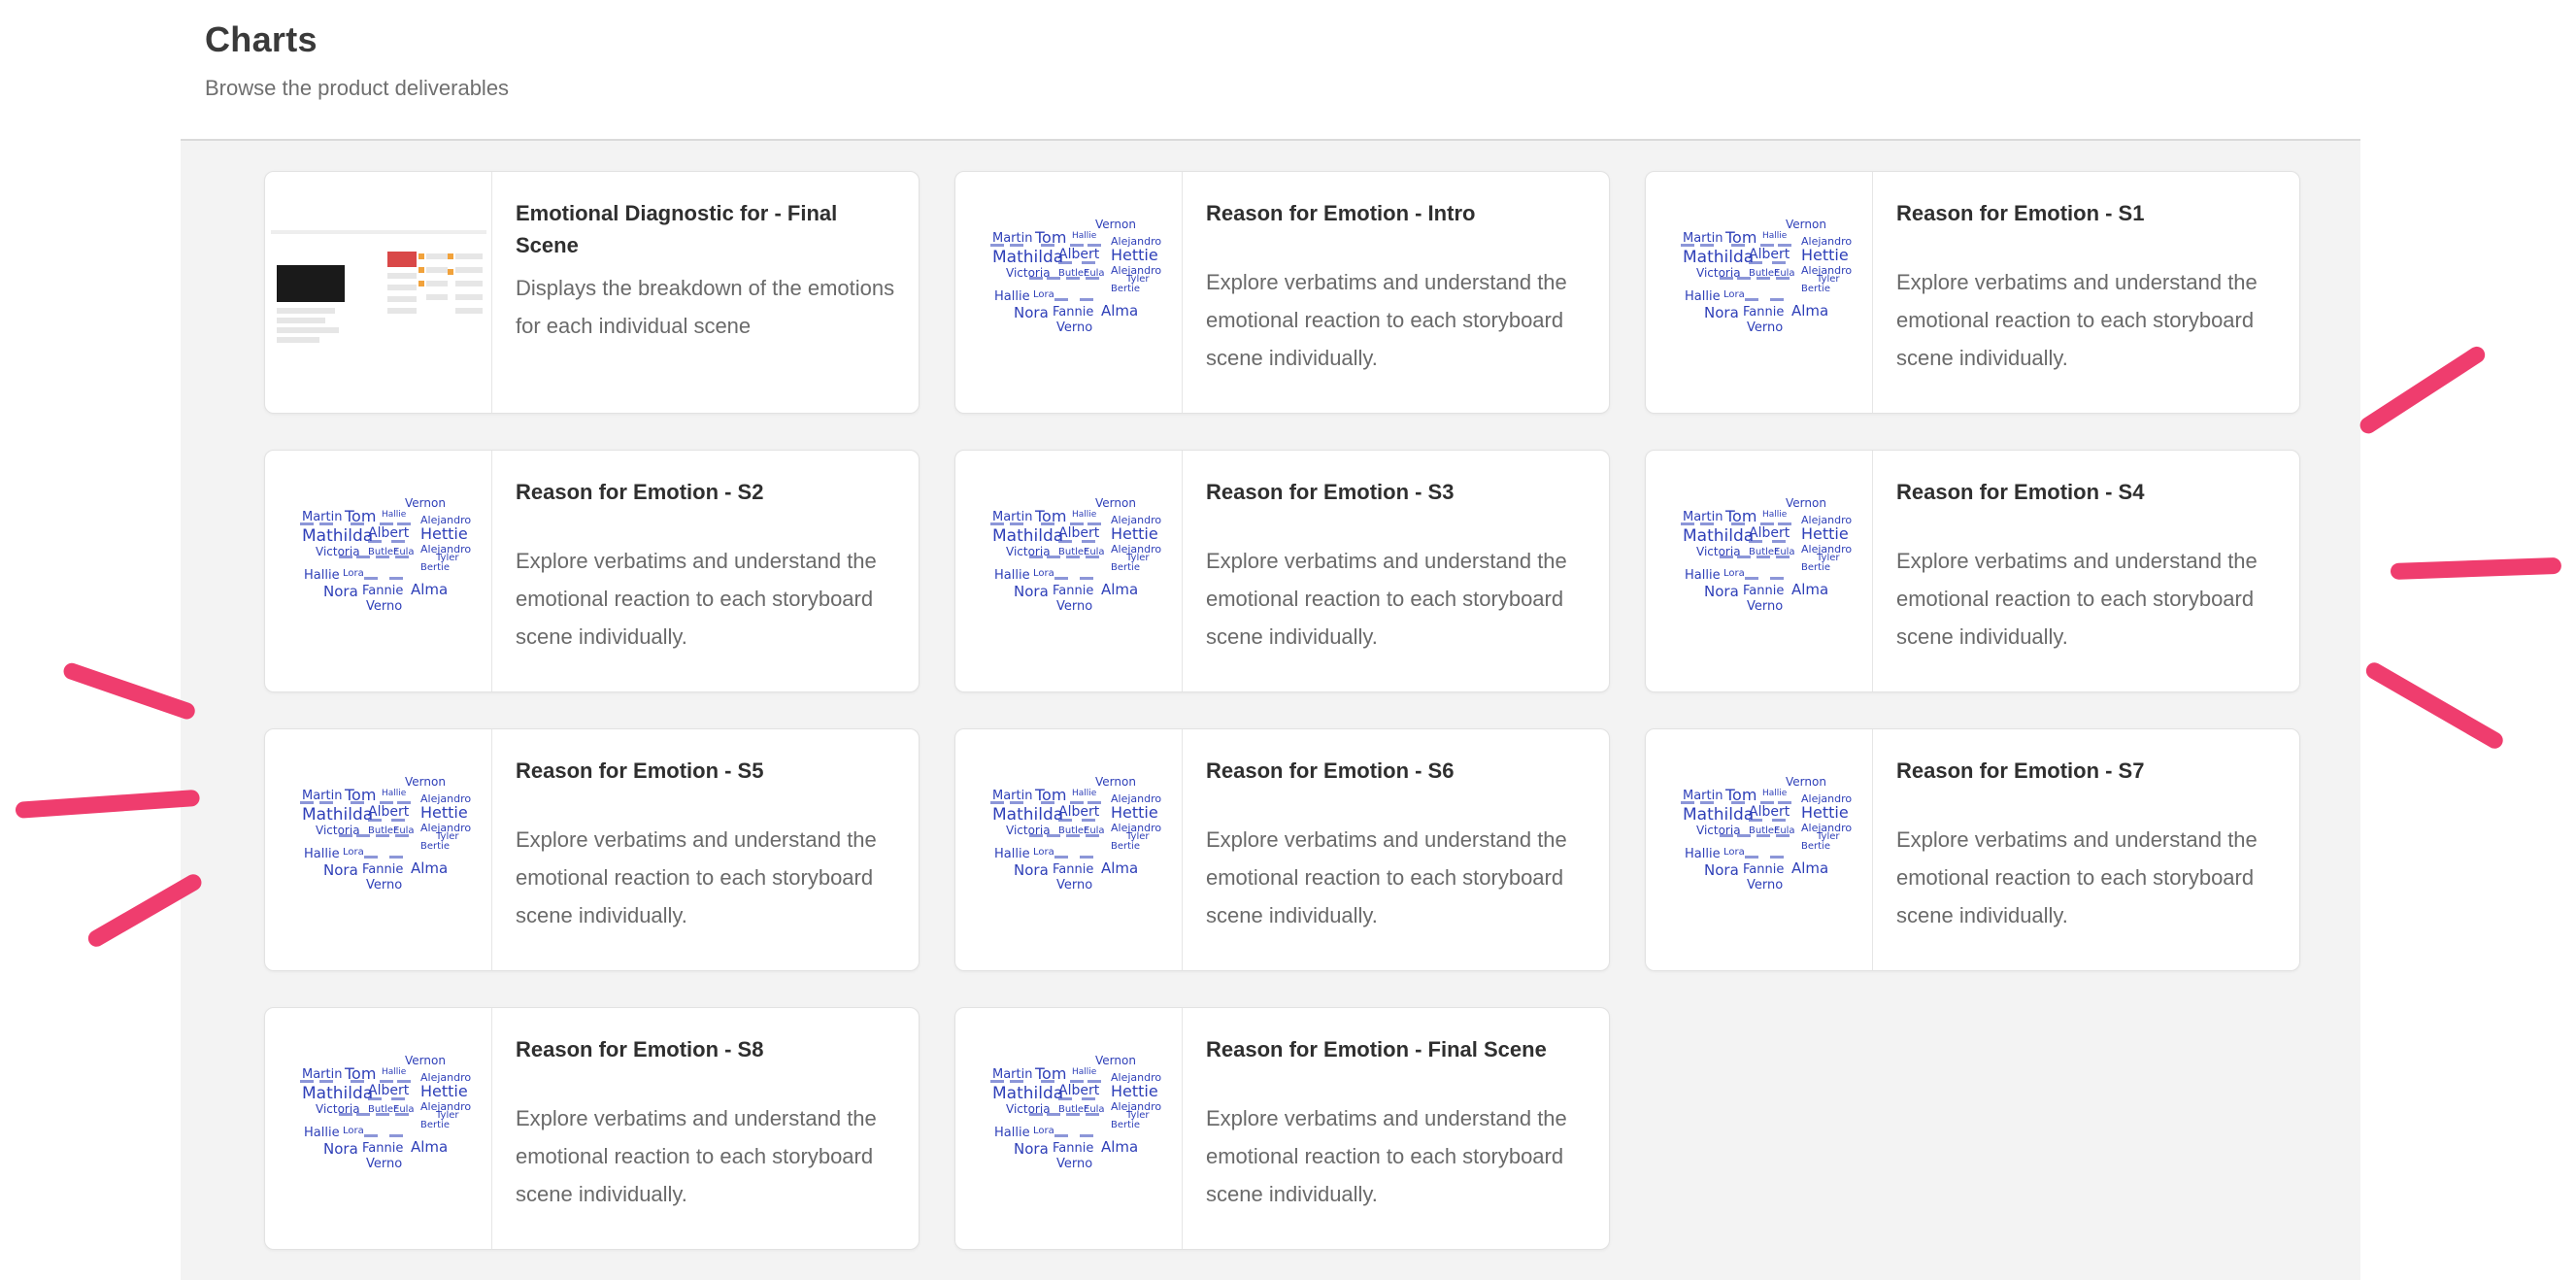 This screenshot has height=1280, width=2576. I want to click on diagnostic-thumbnail-image, so click(378, 293).